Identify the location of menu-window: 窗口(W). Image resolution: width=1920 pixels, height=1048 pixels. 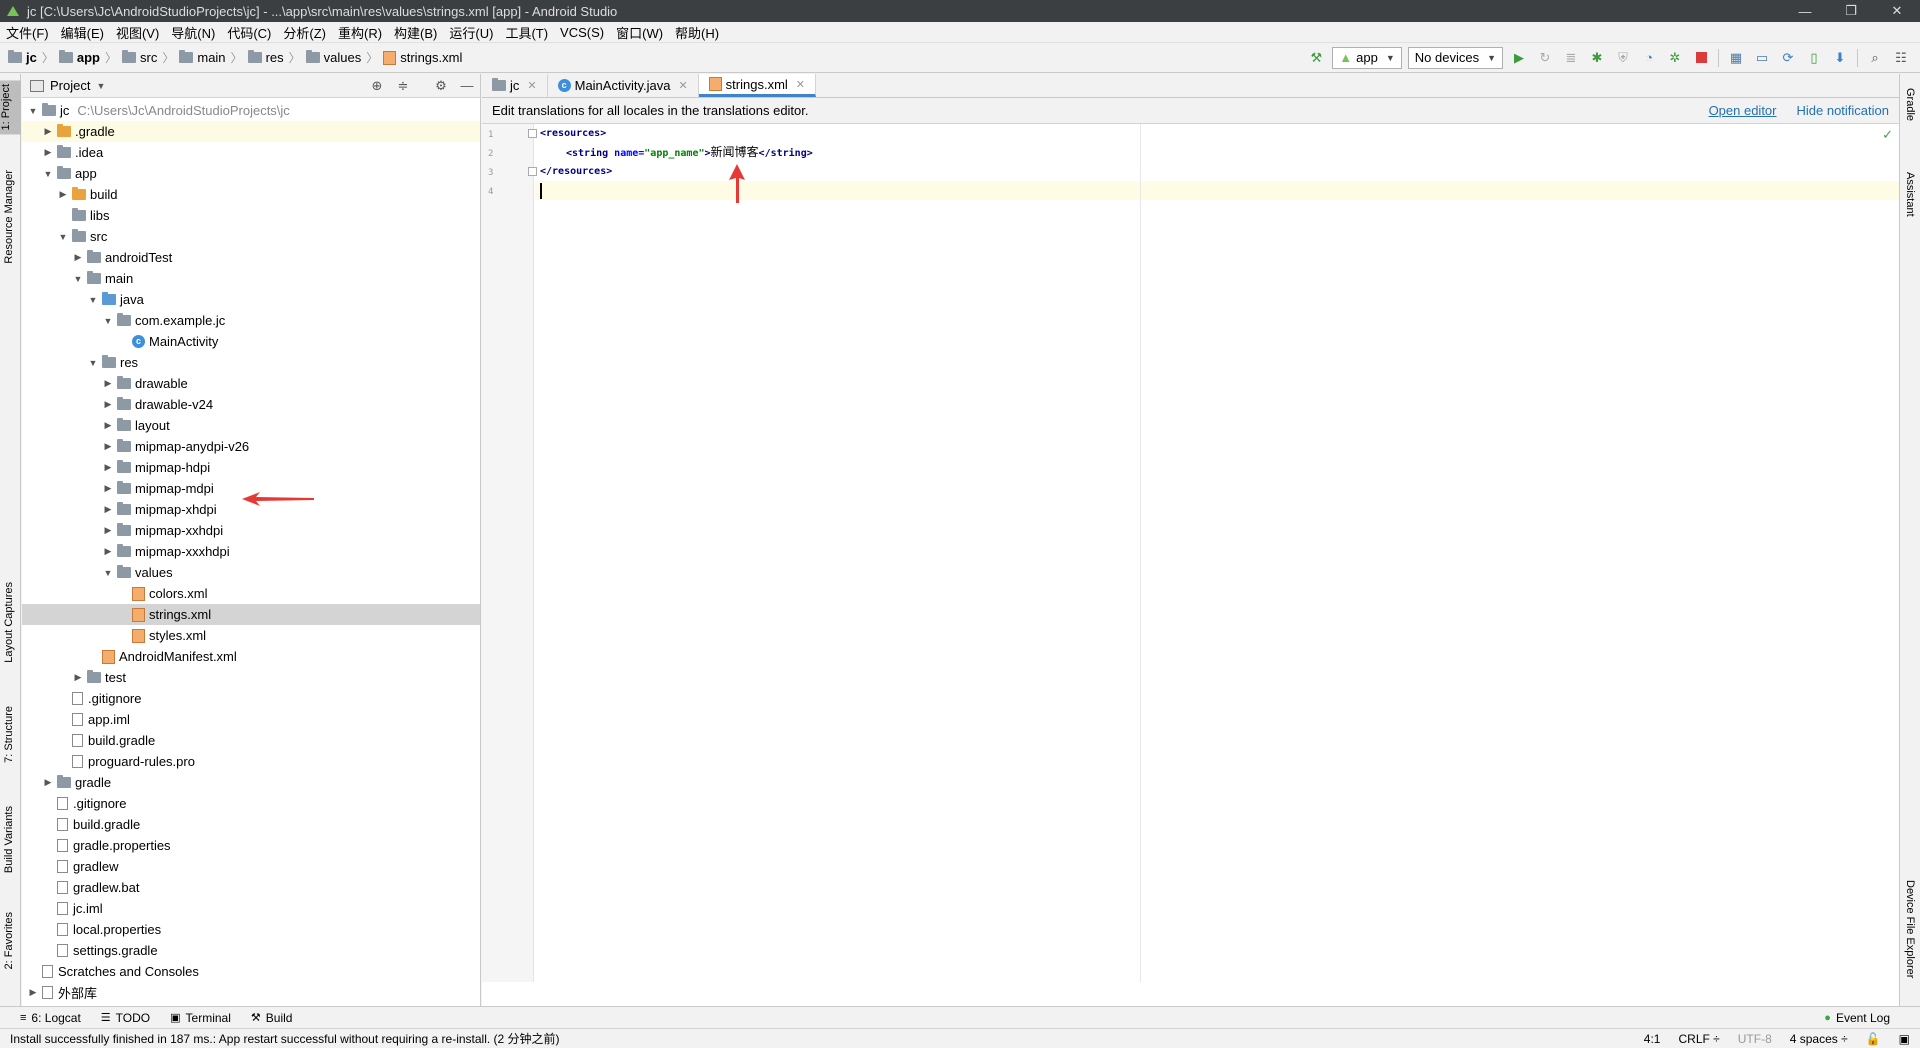
(639, 32).